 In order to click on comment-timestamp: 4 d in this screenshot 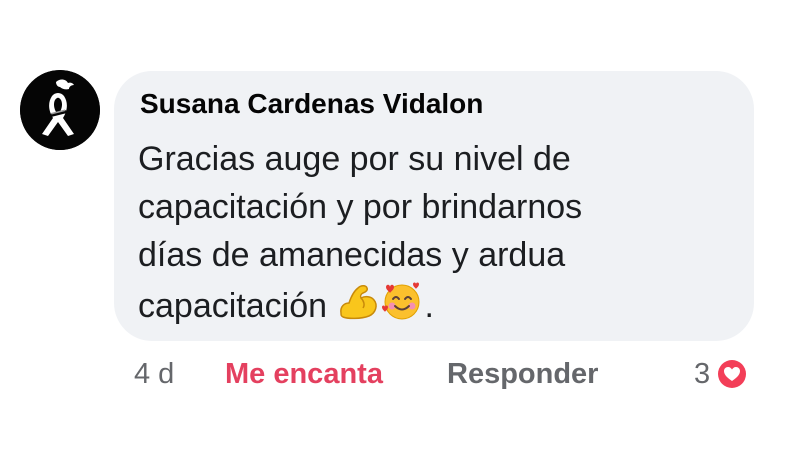, I will do `click(154, 374)`.